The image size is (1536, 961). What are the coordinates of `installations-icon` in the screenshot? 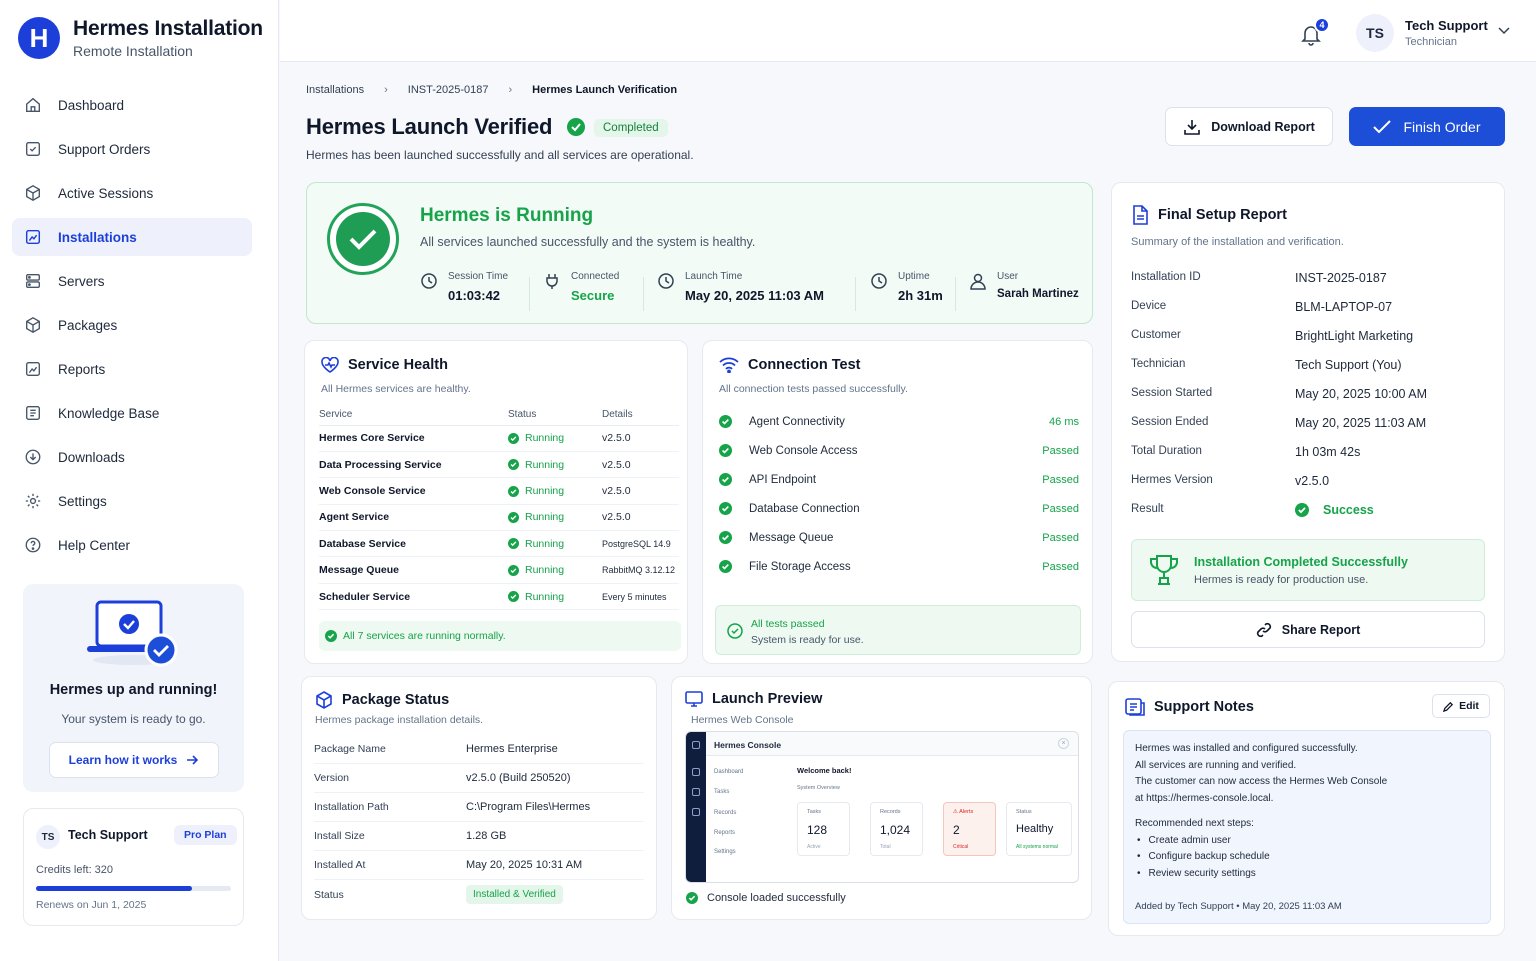 It's located at (33, 237).